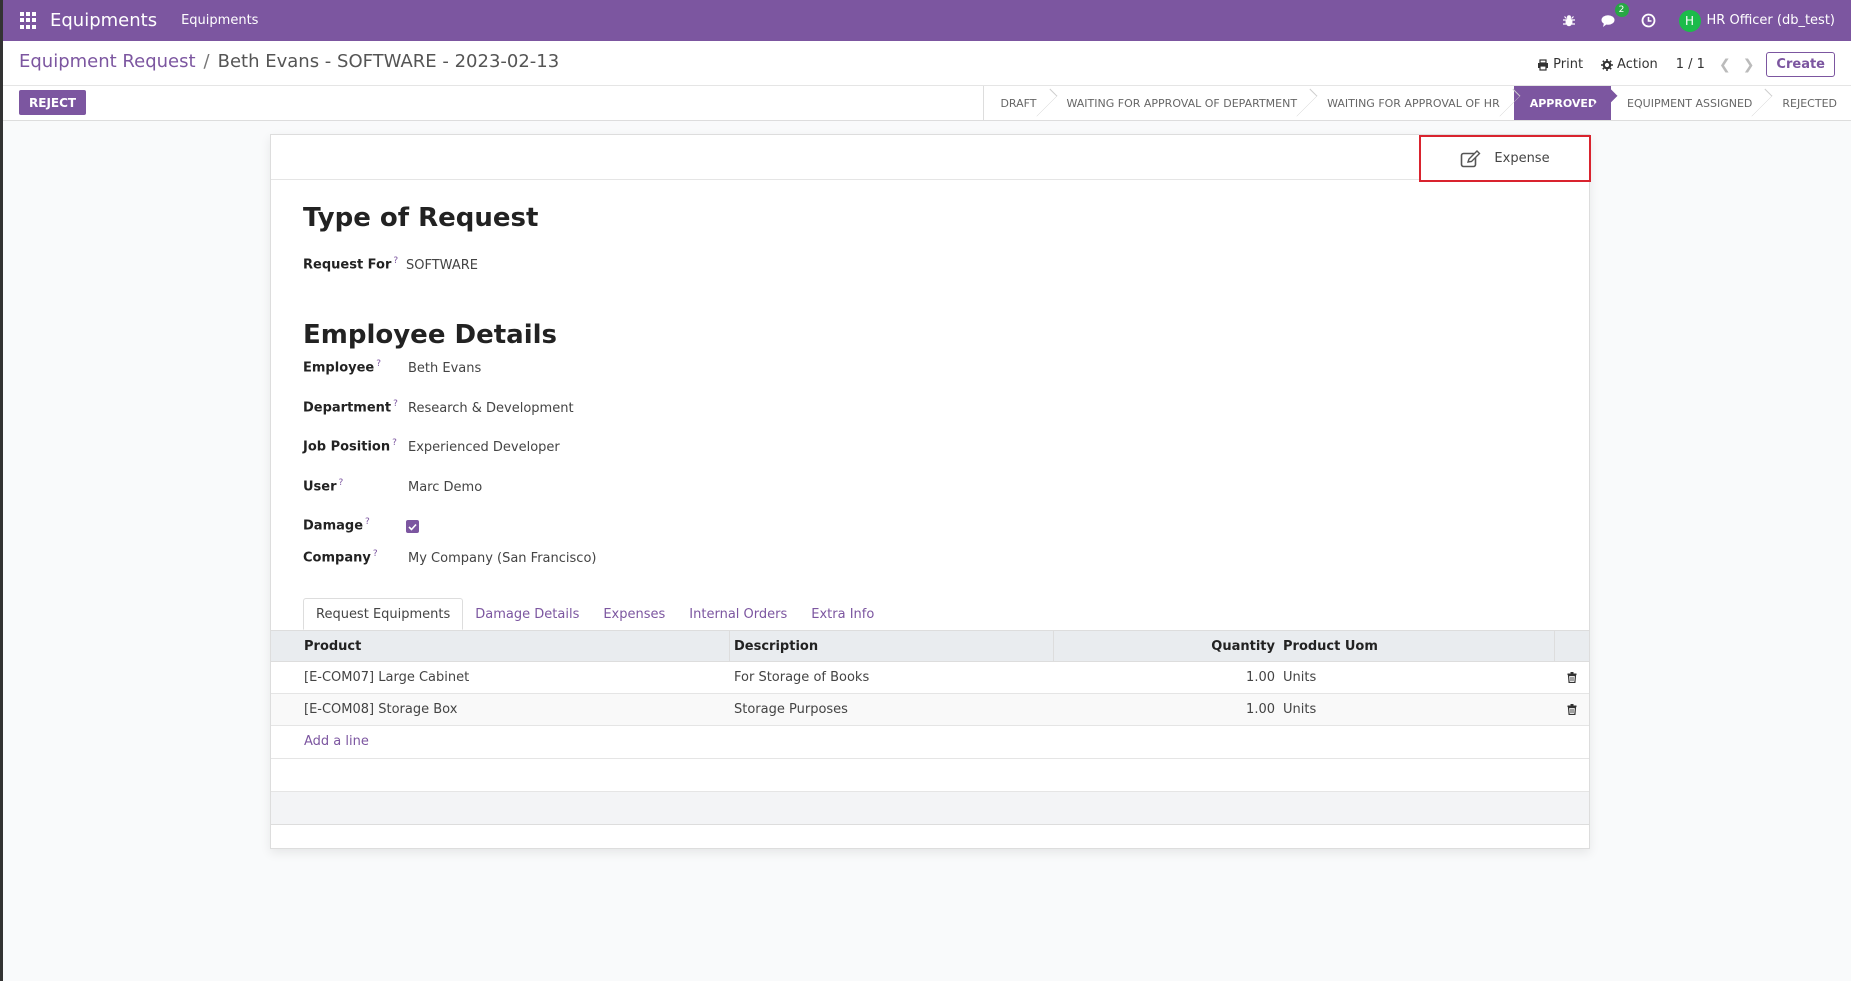  I want to click on navbar-systray: 2 H HR Officer (db_test), so click(1705, 20).